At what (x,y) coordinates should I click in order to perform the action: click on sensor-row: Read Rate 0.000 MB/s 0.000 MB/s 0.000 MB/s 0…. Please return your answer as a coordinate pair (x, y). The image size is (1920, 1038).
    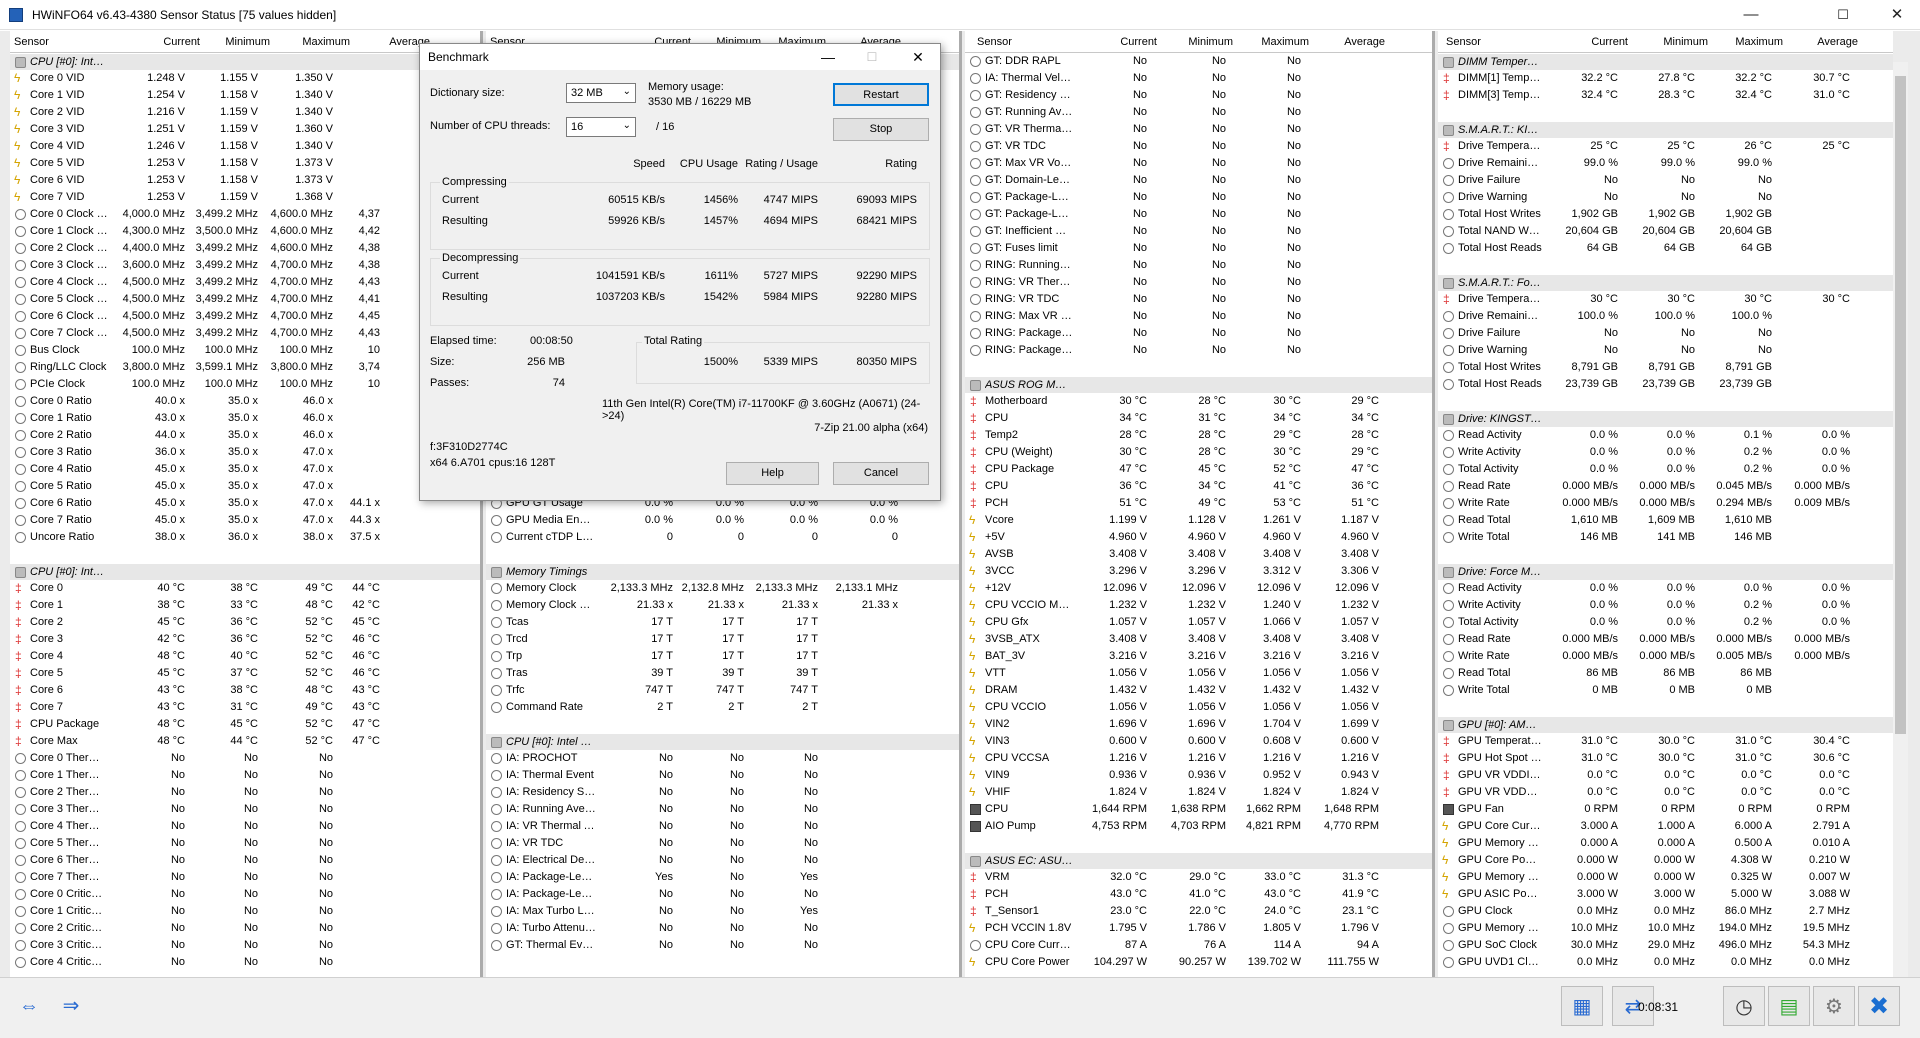
    Looking at the image, I should click on (1665, 639).